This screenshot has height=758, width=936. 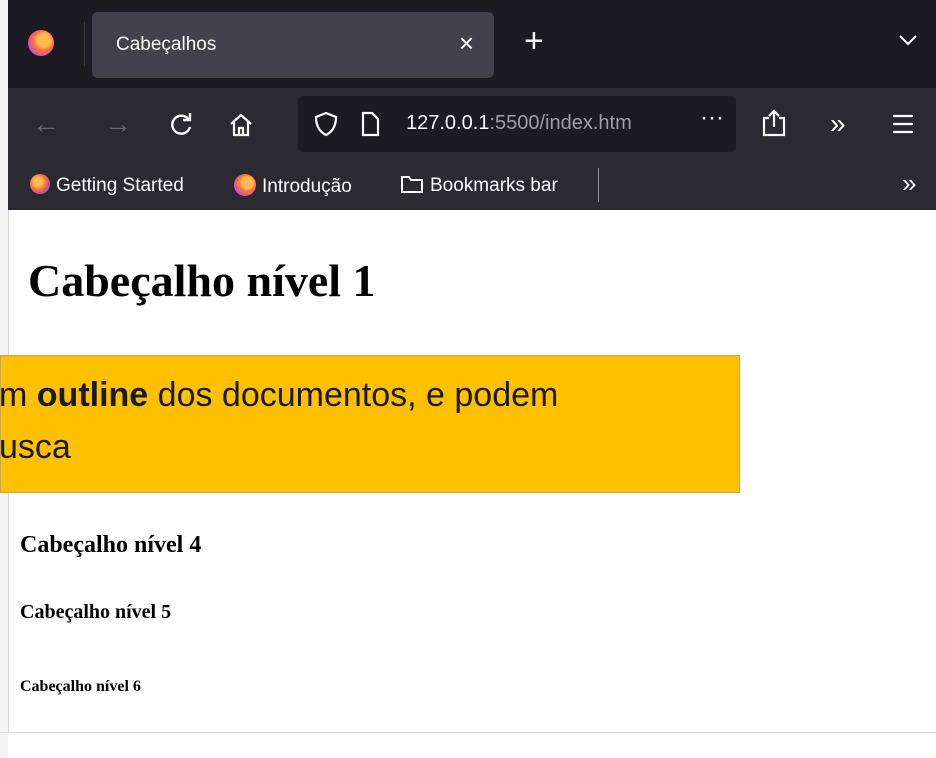 What do you see at coordinates (96, 612) in the screenshot?
I see `heading-level-5: Cabeçalho nível 5` at bounding box center [96, 612].